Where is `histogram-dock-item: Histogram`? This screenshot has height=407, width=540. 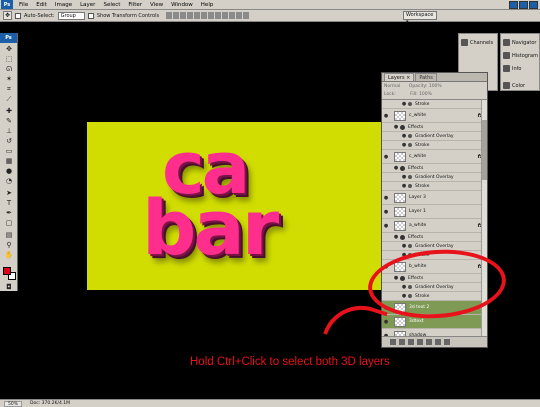
histogram-dock-item: Histogram is located at coordinates (520, 55).